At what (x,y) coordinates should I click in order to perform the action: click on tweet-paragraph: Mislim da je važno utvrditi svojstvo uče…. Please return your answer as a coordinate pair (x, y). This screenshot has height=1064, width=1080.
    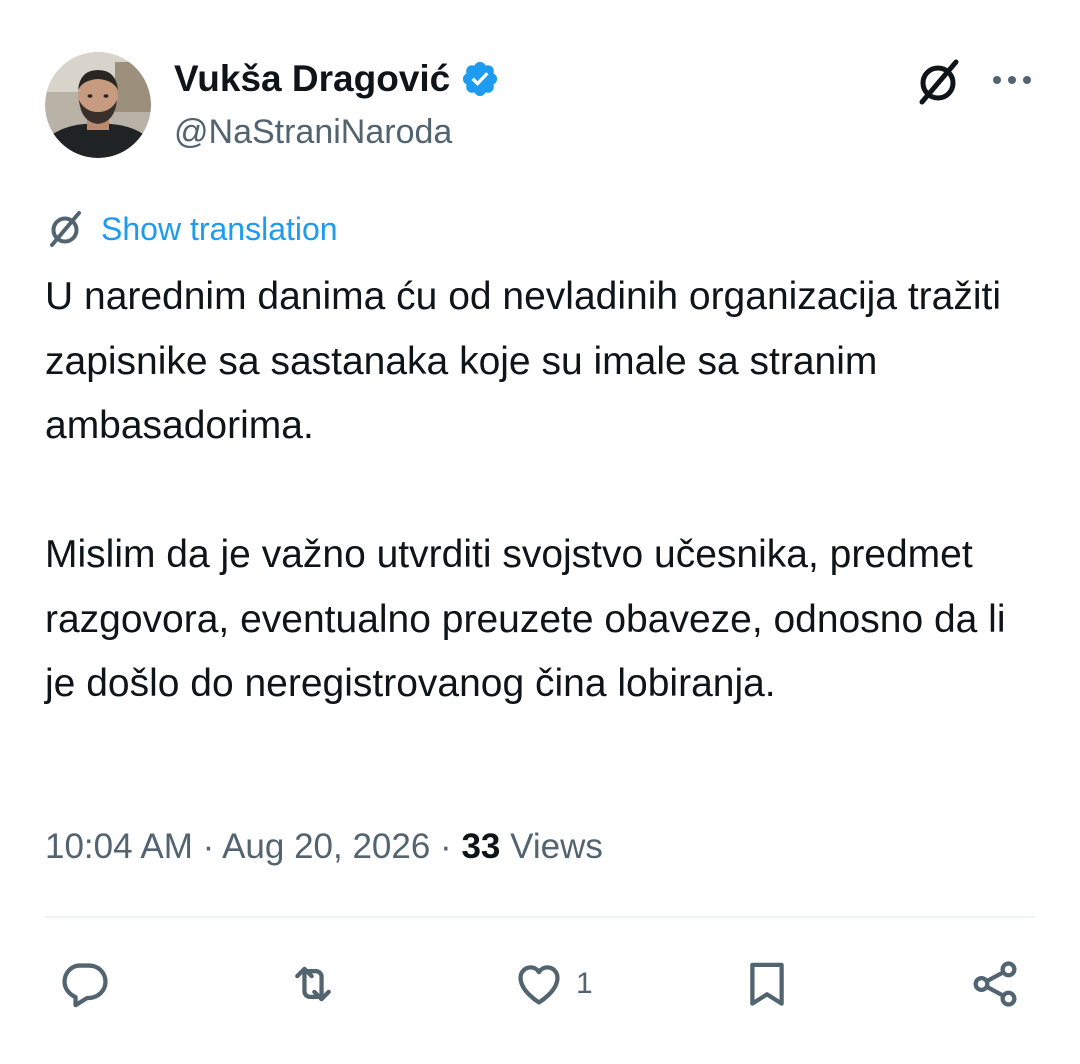
    Looking at the image, I should click on (525, 619).